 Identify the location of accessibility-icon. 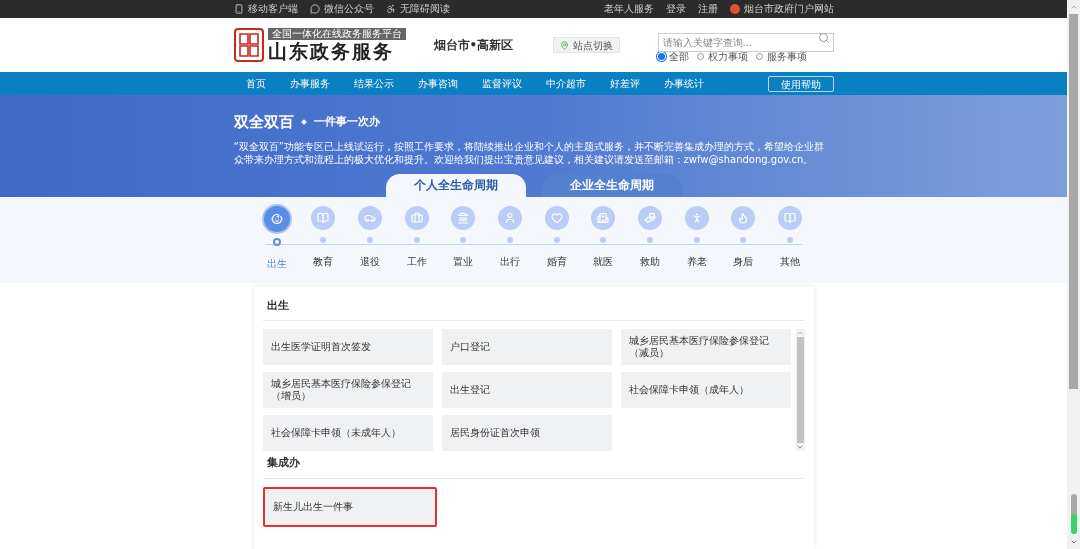
(390, 9).